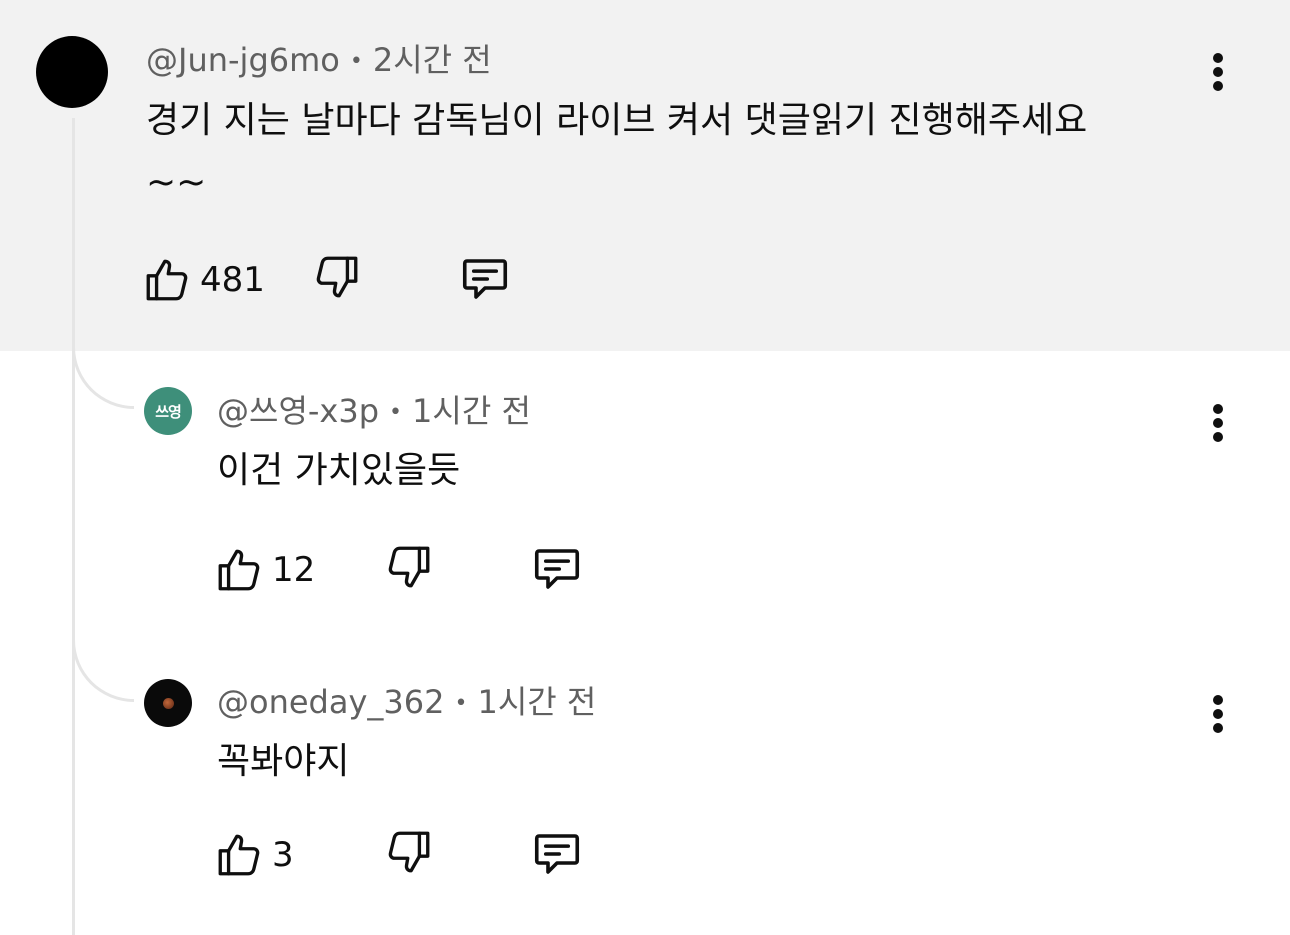 This screenshot has width=1290, height=935. I want to click on avatar-label: 쓰영, so click(168, 411).